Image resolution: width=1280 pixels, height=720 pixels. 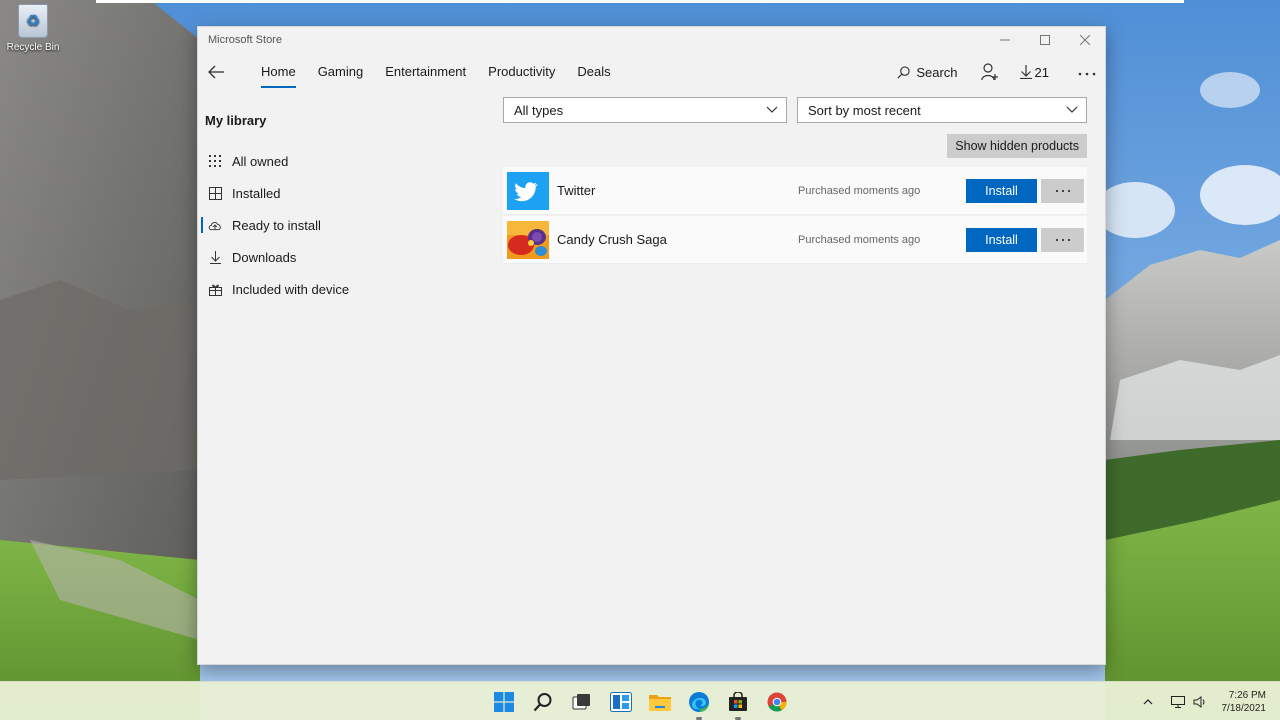 What do you see at coordinates (33, 21) in the screenshot?
I see `recycle-bin-icon: ♻` at bounding box center [33, 21].